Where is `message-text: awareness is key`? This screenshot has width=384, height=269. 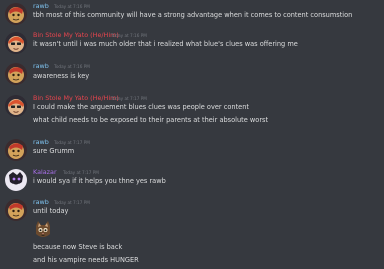 message-text: awareness is key is located at coordinates (61, 76).